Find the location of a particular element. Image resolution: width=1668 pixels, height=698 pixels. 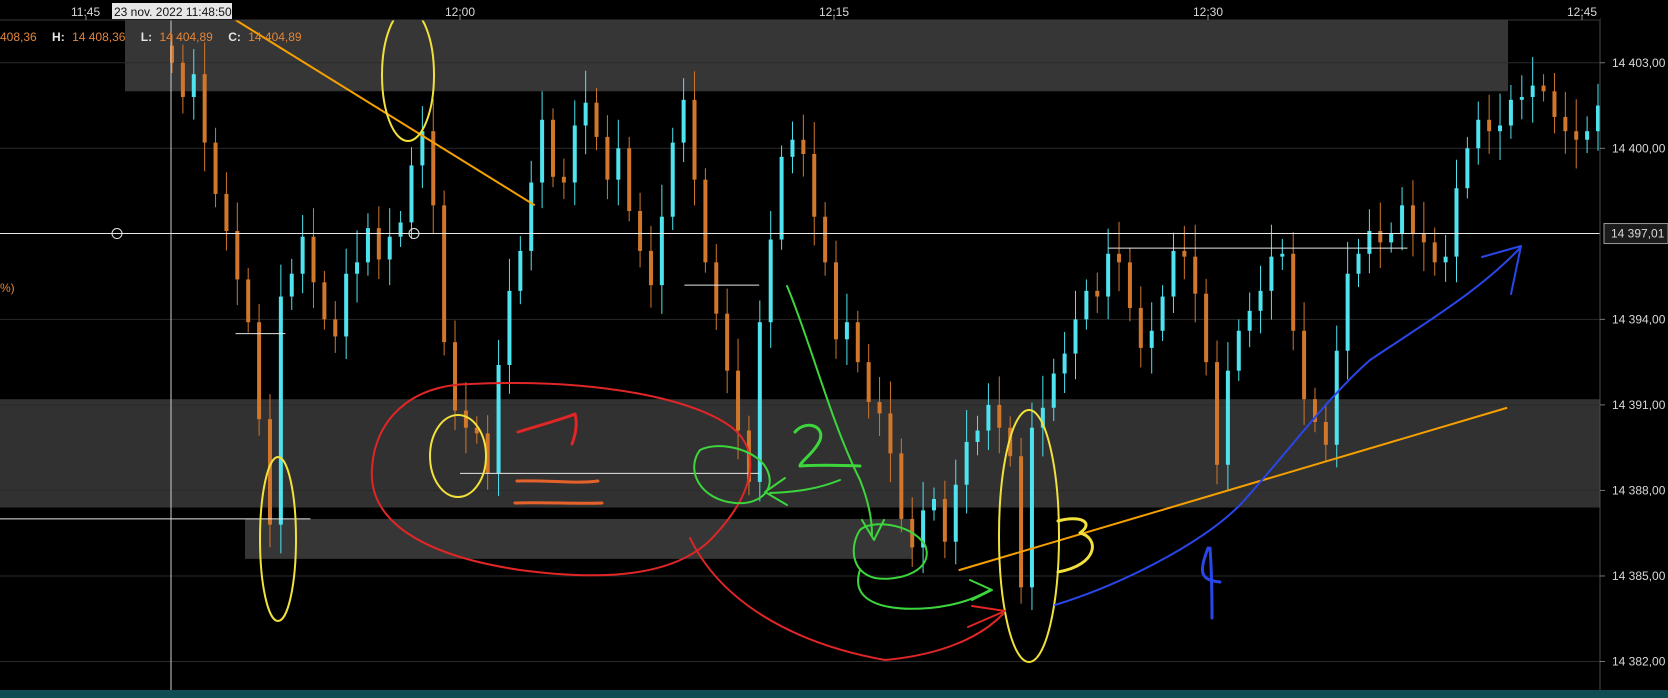

price-tick-label: 14 388,00 is located at coordinates (1639, 490).